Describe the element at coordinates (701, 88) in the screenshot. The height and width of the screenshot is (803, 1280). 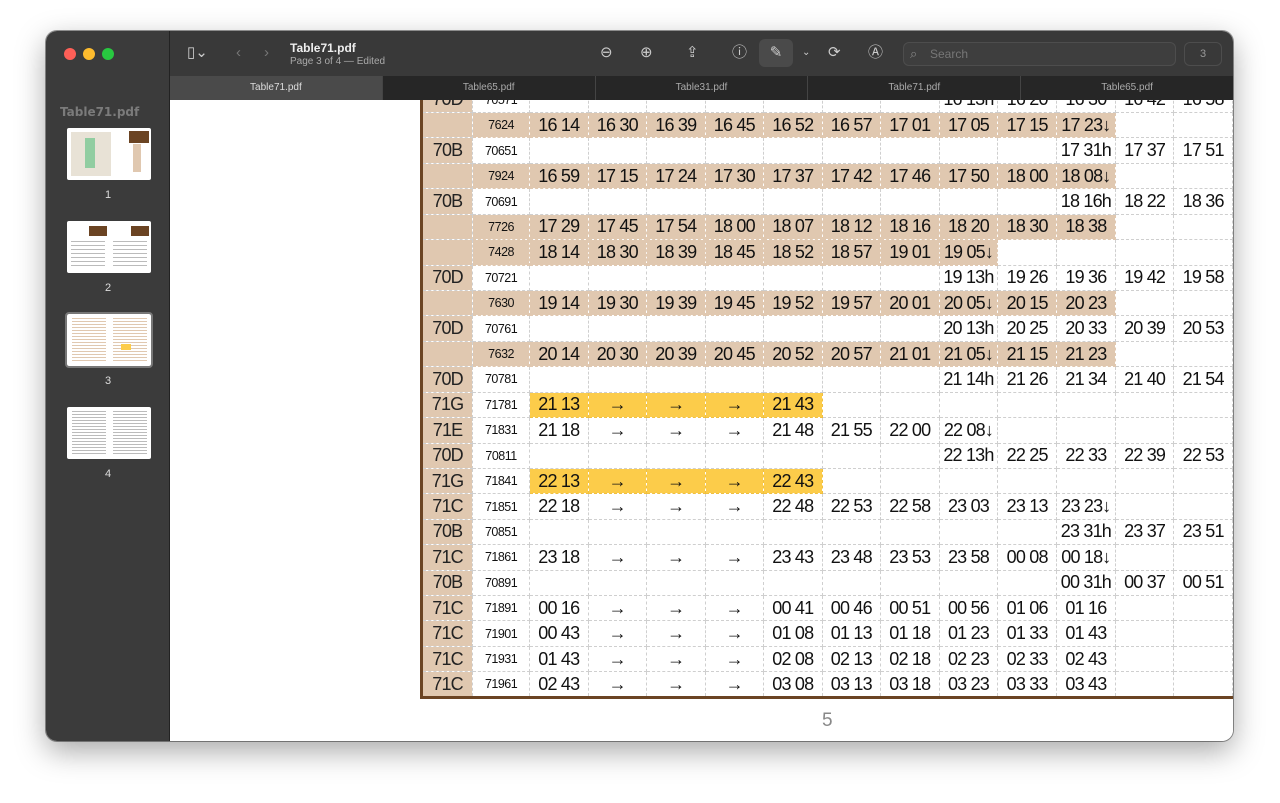
I see `tab-table31: Table31.pdf` at that location.